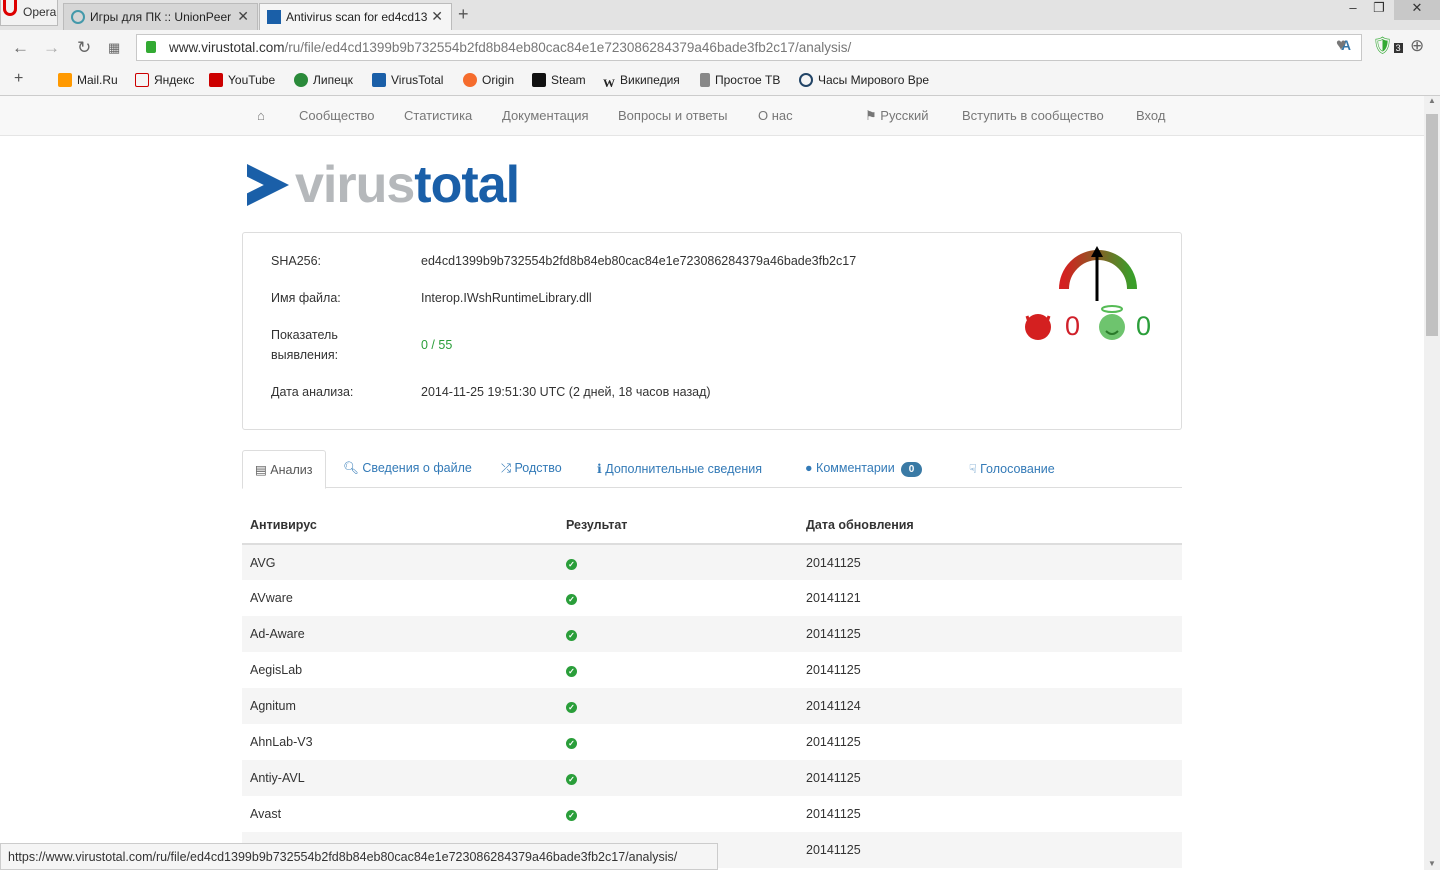 This screenshot has height=870, width=1440. Describe the element at coordinates (545, 115) in the screenshot. I see `nav-documentation: Документация` at that location.